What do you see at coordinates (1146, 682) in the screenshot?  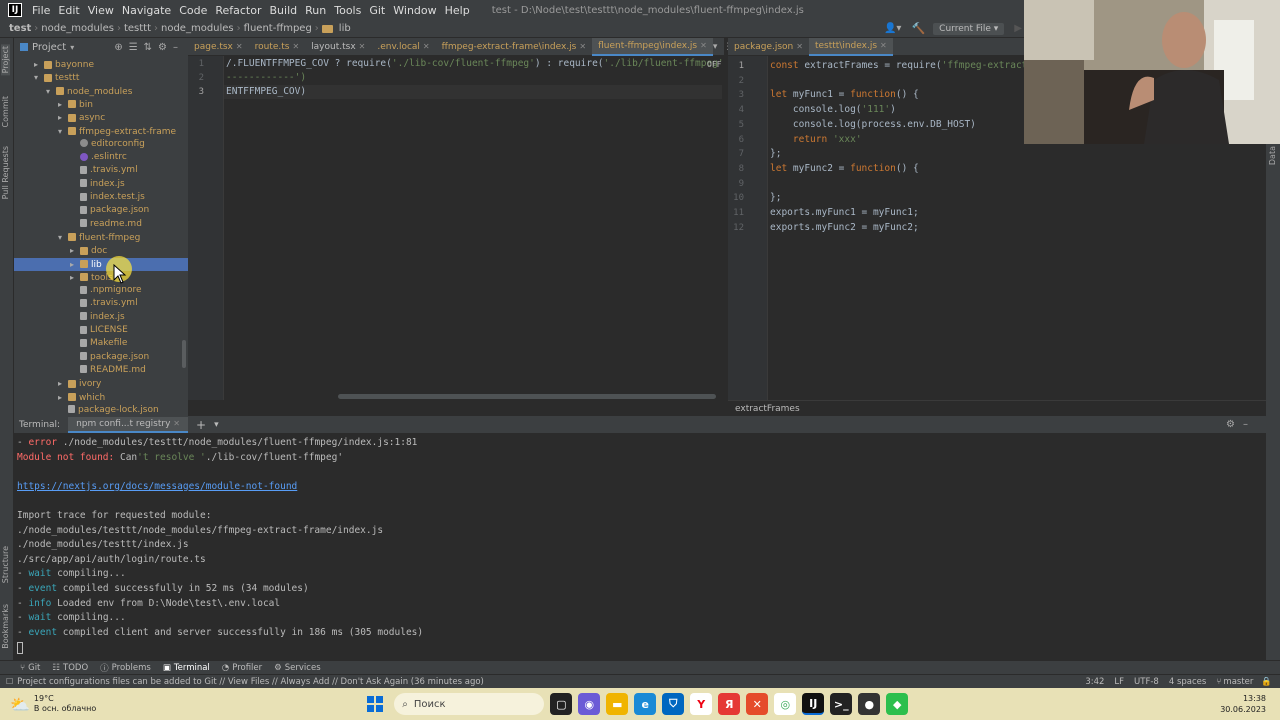 I see `file-encoding: UTF-8` at bounding box center [1146, 682].